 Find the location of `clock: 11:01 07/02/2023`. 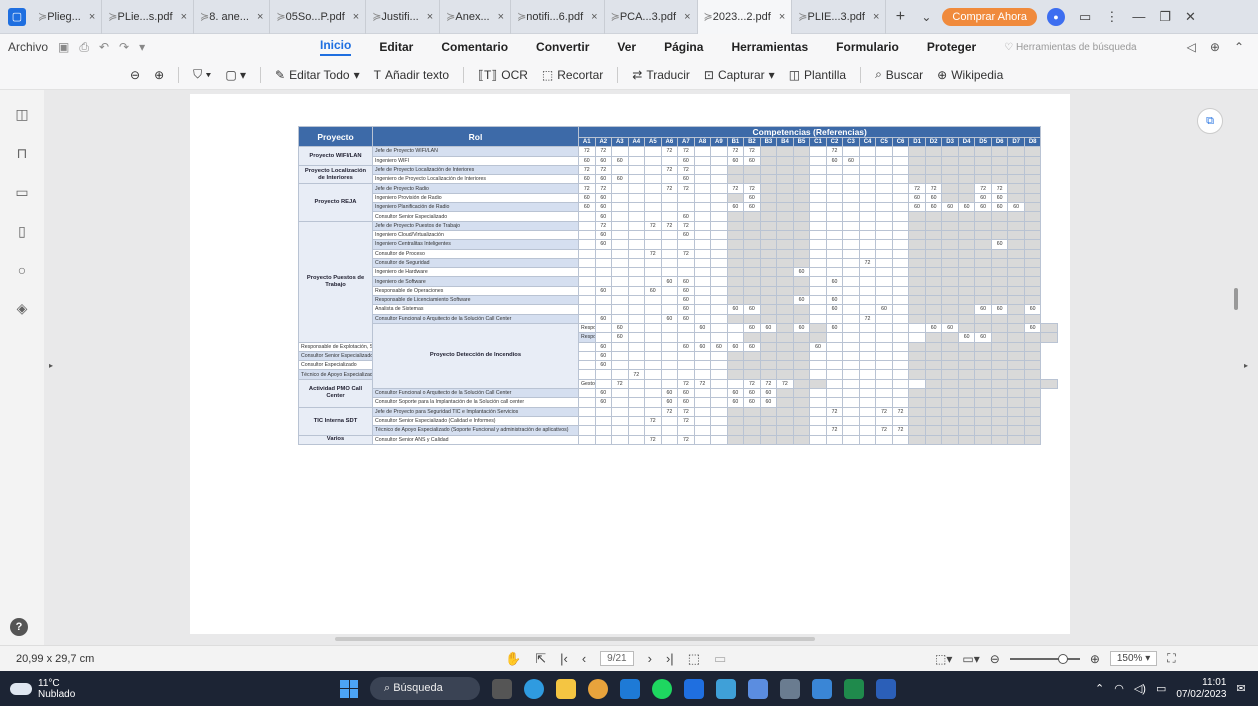

clock: 11:01 07/02/2023 is located at coordinates (1201, 689).